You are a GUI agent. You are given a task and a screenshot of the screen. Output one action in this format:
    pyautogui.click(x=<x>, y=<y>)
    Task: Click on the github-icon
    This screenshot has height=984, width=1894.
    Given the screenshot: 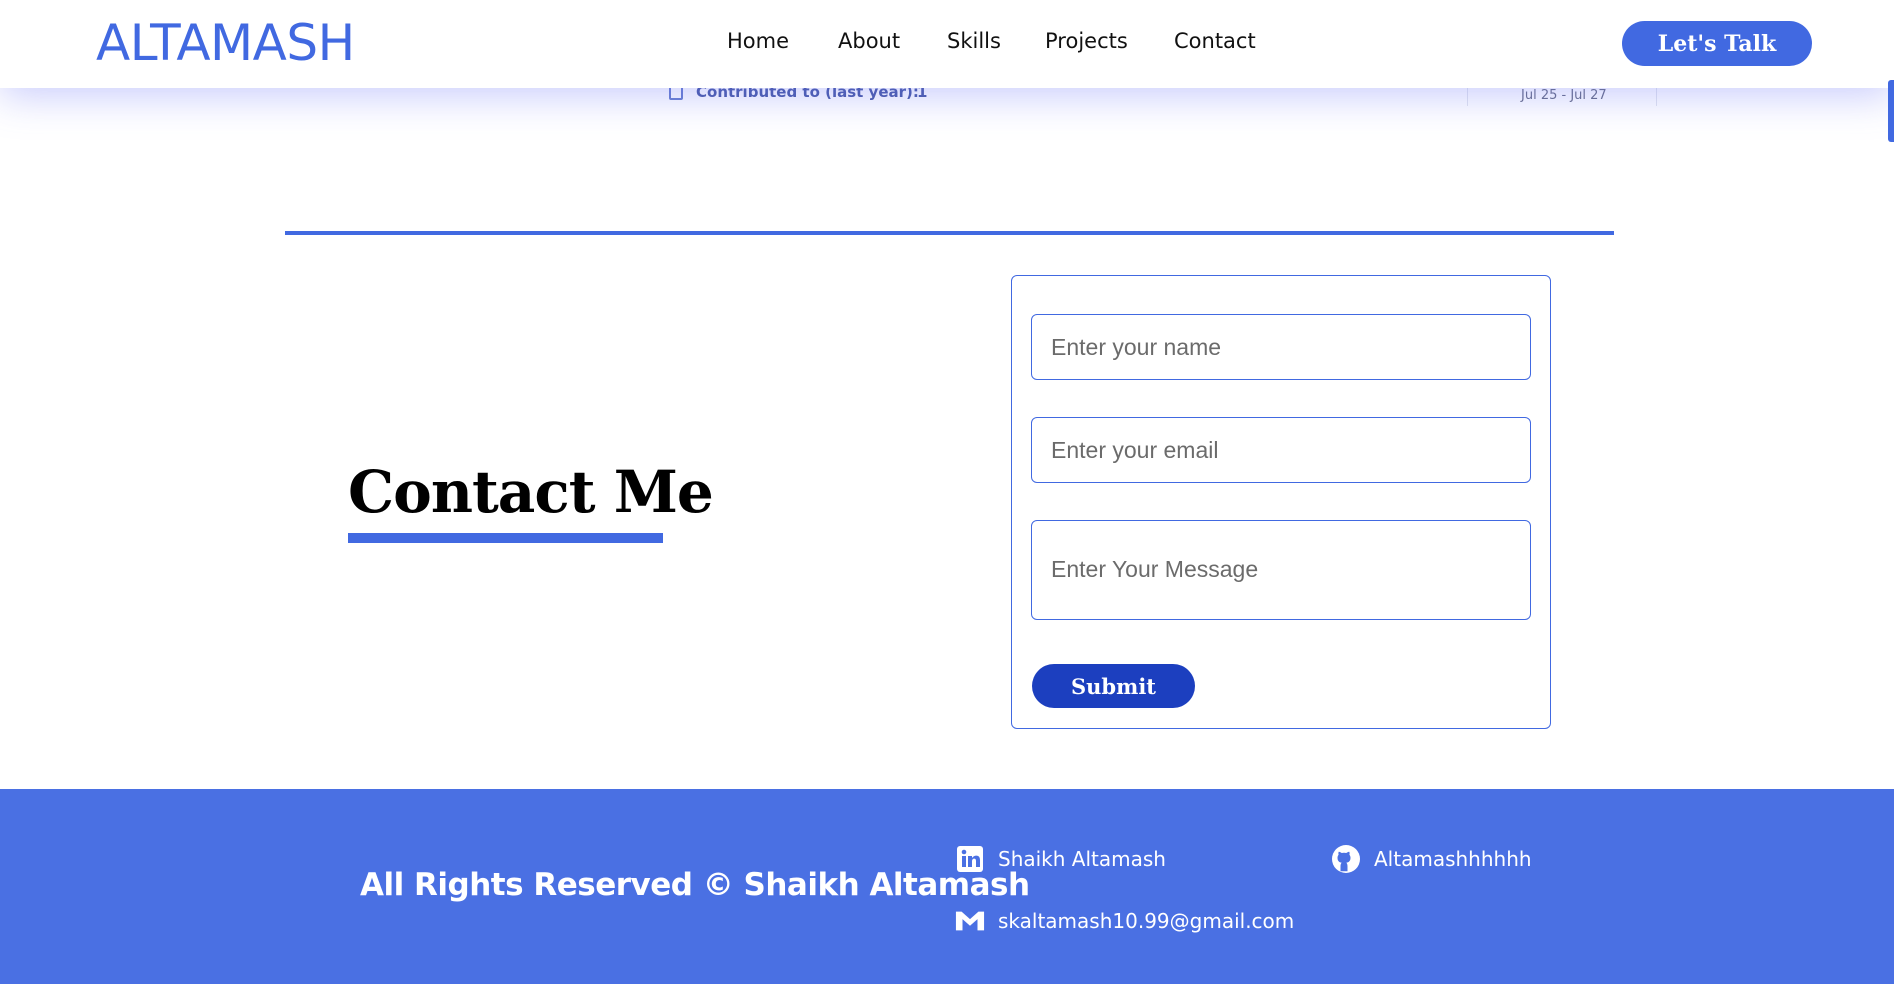 What is the action you would take?
    pyautogui.click(x=1346, y=859)
    